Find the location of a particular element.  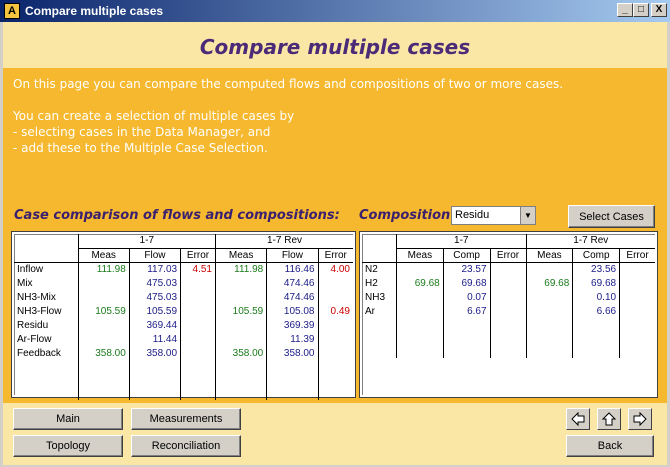

table-row: NH3-Flow 105.59 105.59 105.59 105.08 0.49 is located at coordinates (183, 311).